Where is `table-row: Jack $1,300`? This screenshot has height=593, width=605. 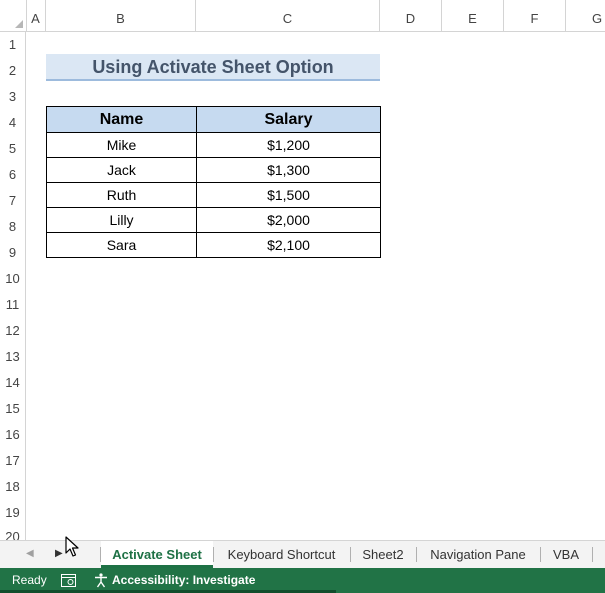
table-row: Jack $1,300 is located at coordinates (213, 170).